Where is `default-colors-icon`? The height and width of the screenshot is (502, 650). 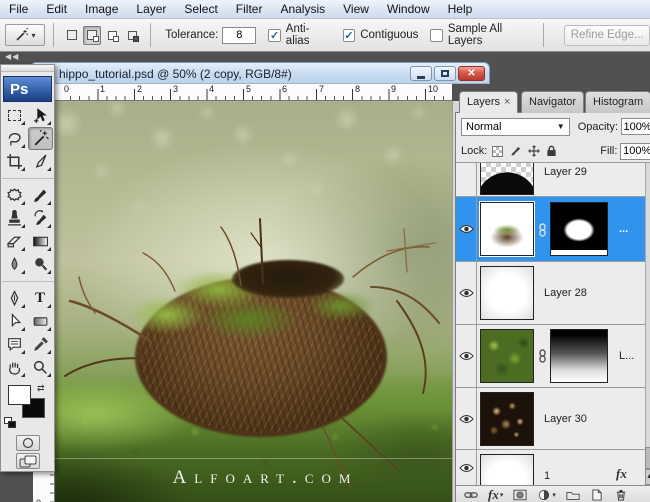 default-colors-icon is located at coordinates (10, 423).